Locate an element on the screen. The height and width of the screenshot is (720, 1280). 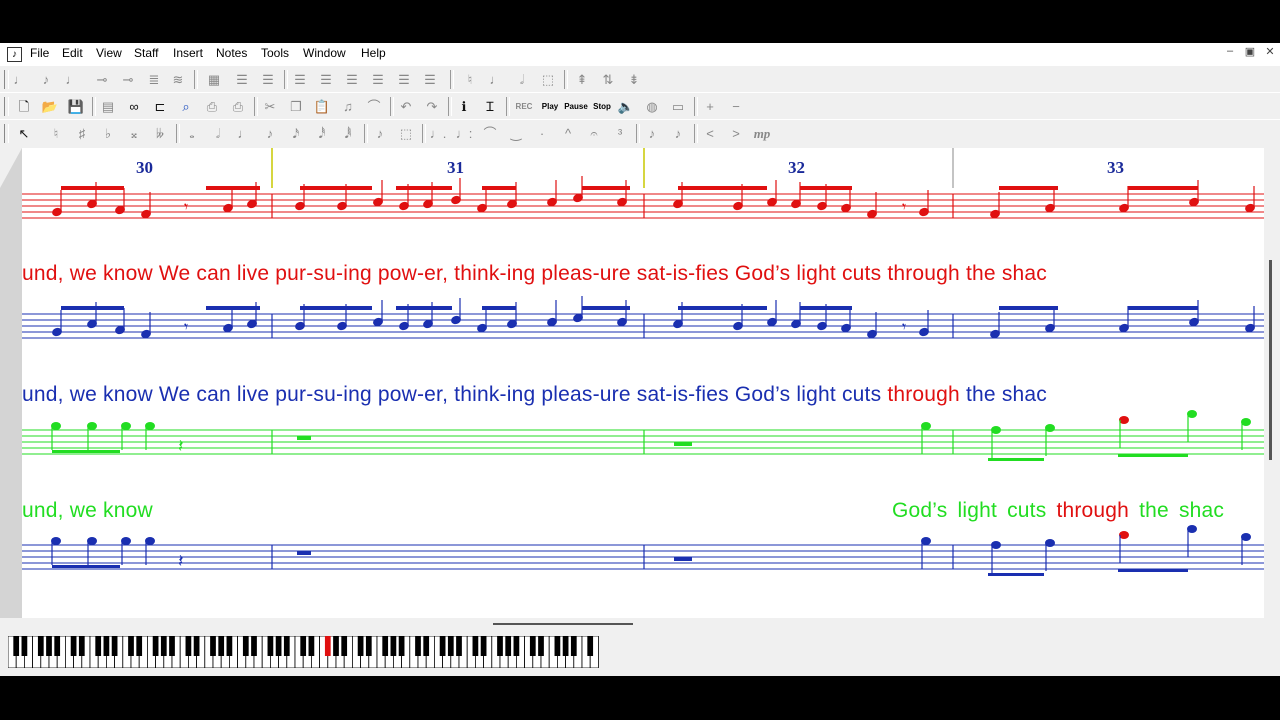
voice-1-icon: ♩ is located at coordinates (20, 79).